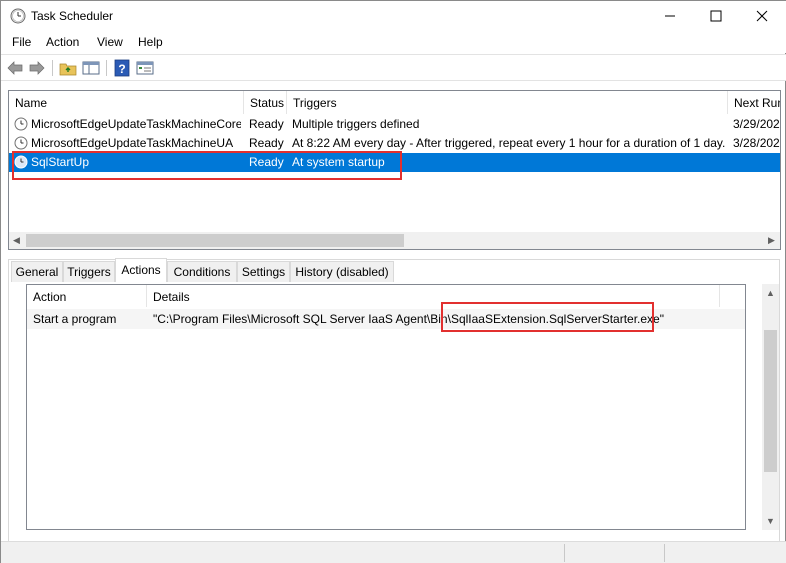  What do you see at coordinates (145, 68) in the screenshot?
I see `properties-icon` at bounding box center [145, 68].